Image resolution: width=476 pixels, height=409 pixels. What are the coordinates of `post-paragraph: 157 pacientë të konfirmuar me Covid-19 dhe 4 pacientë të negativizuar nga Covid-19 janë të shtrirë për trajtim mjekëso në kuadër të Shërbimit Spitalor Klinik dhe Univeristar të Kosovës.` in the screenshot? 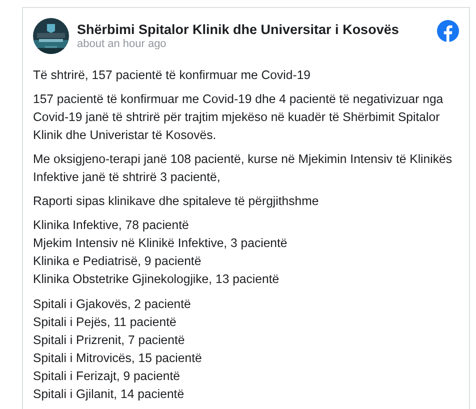 It's located at (238, 117).